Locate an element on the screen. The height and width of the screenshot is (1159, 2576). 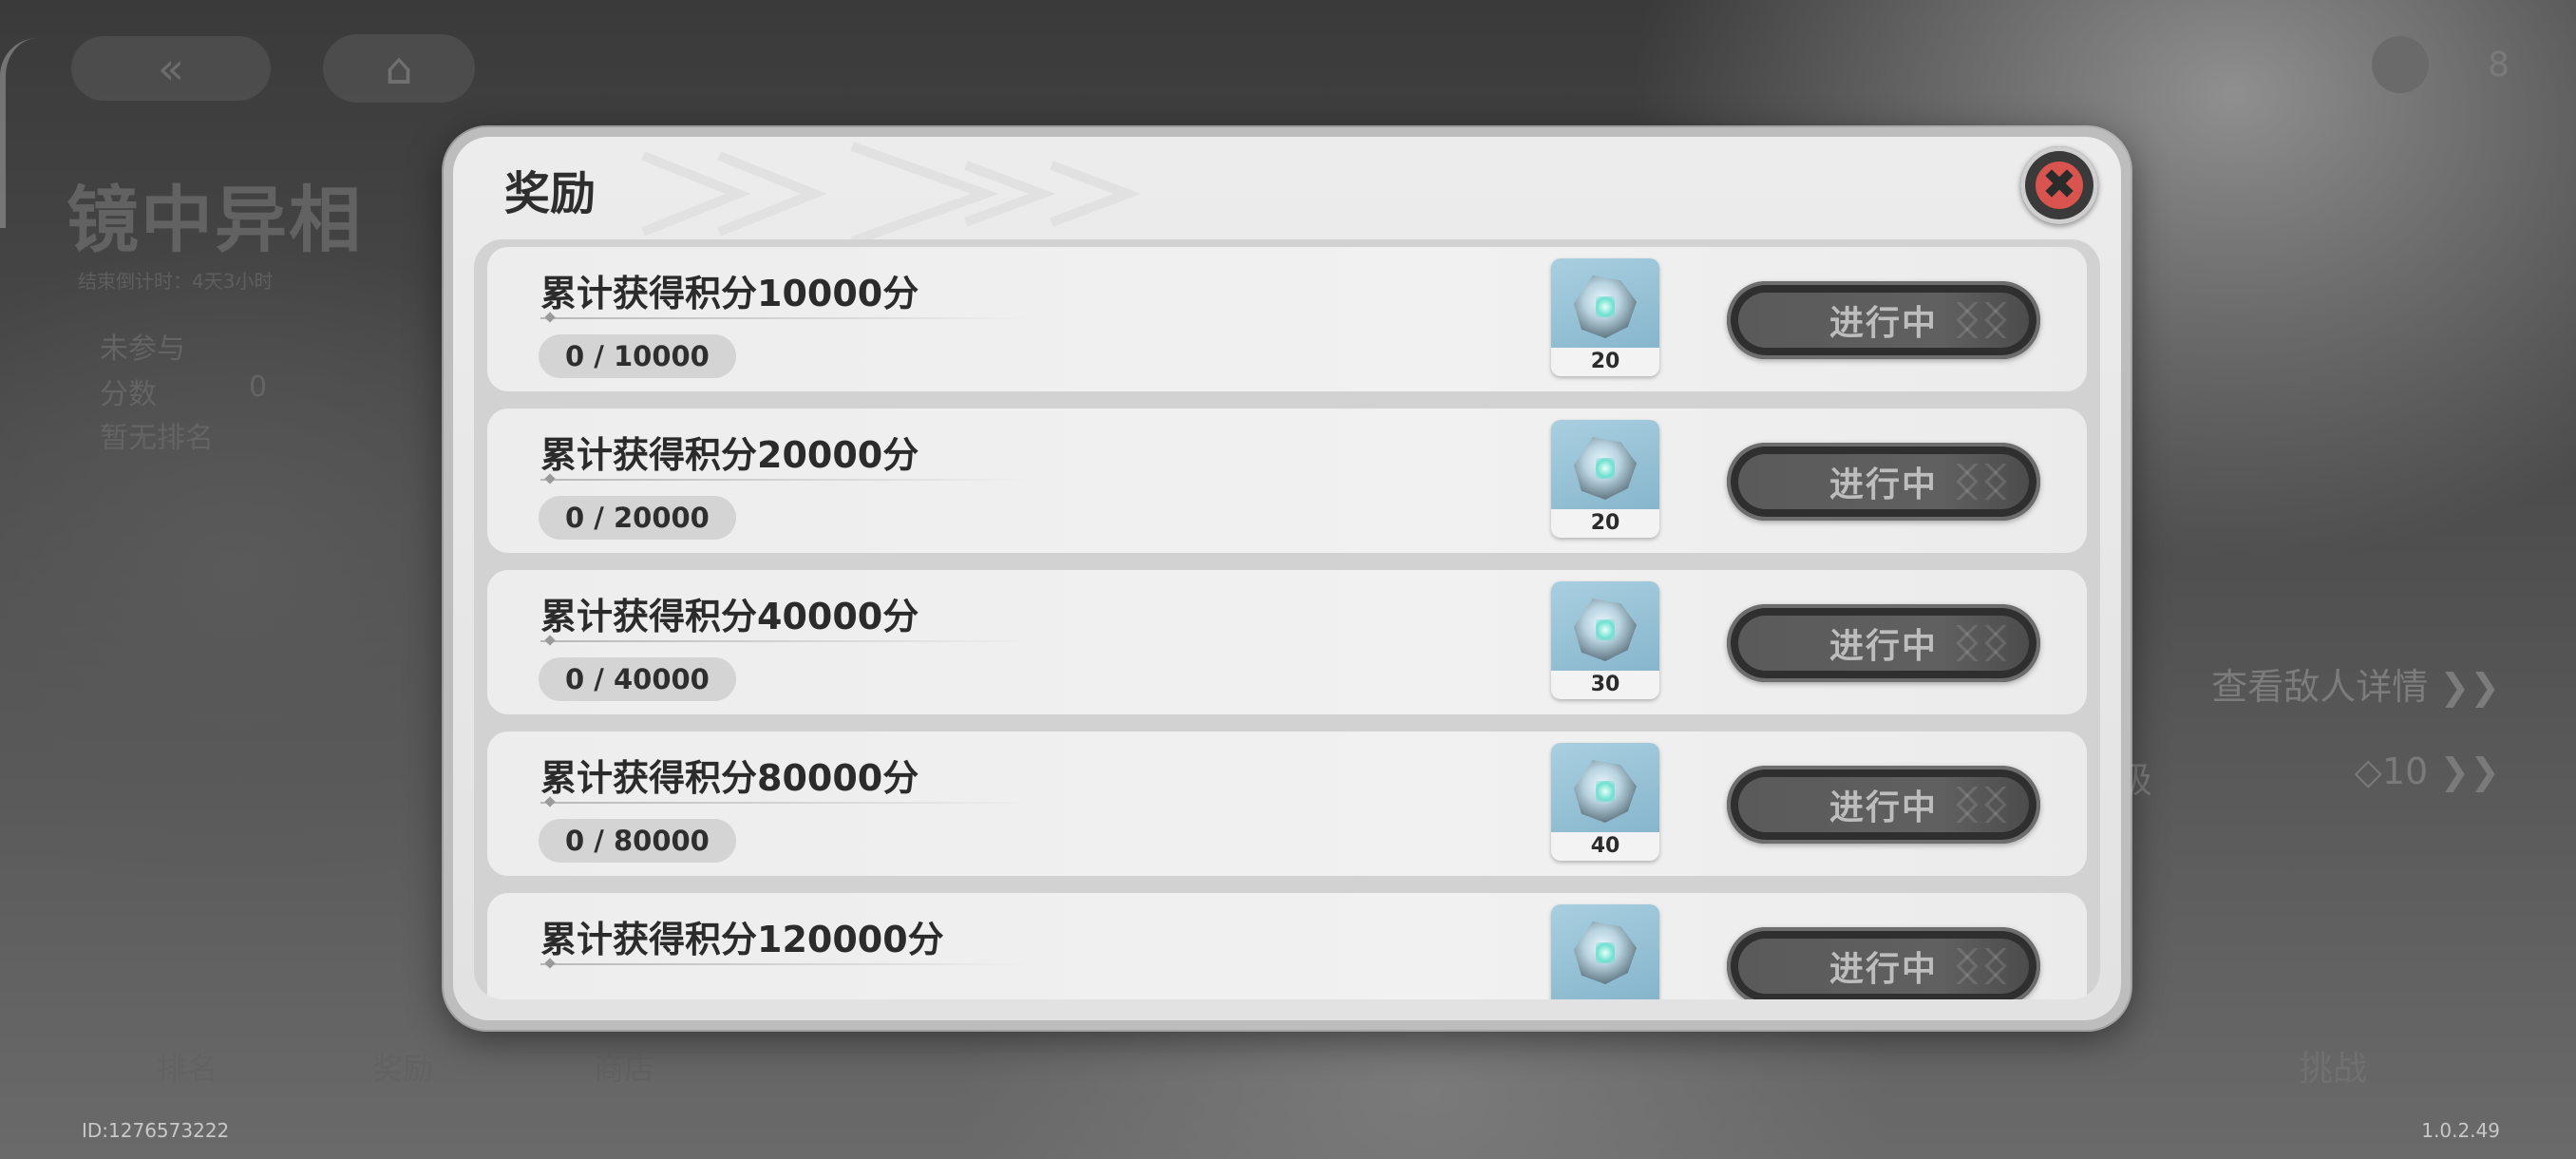
level-selector: ◇10 ❯❯ is located at coordinates (2427, 771).